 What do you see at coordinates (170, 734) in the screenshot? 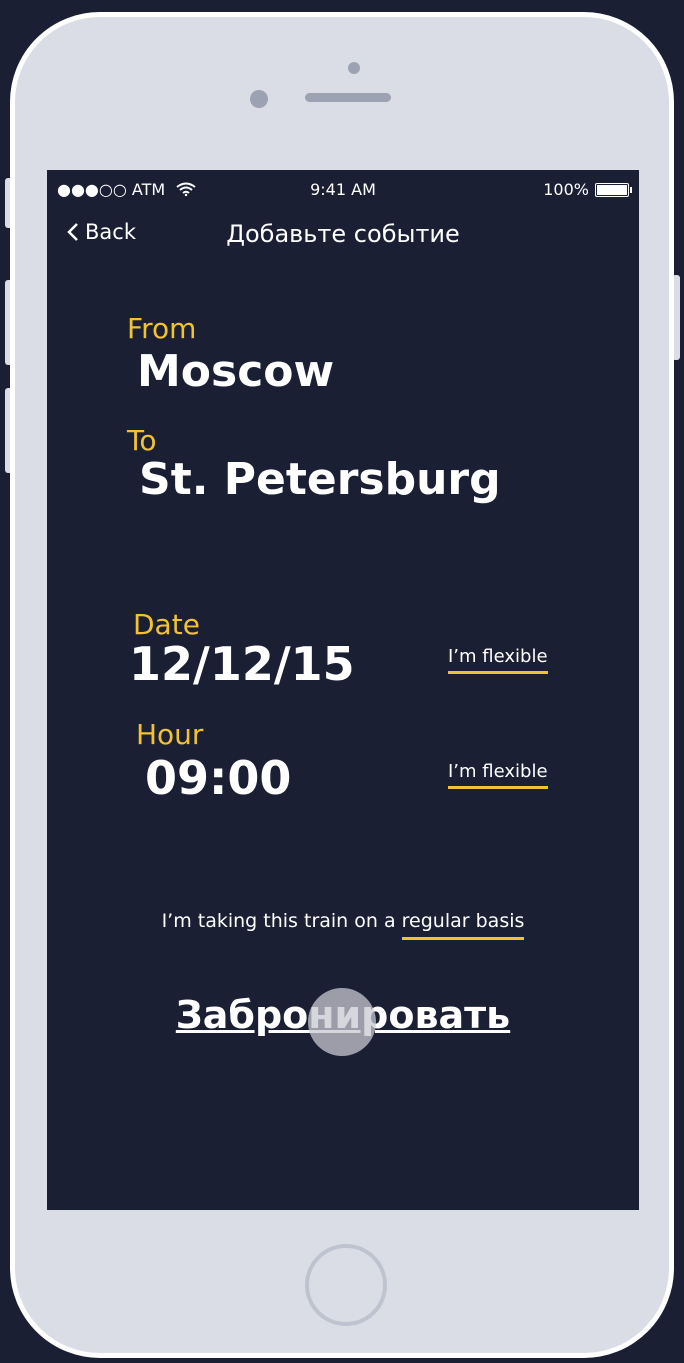
I see `hour-label: Hour` at bounding box center [170, 734].